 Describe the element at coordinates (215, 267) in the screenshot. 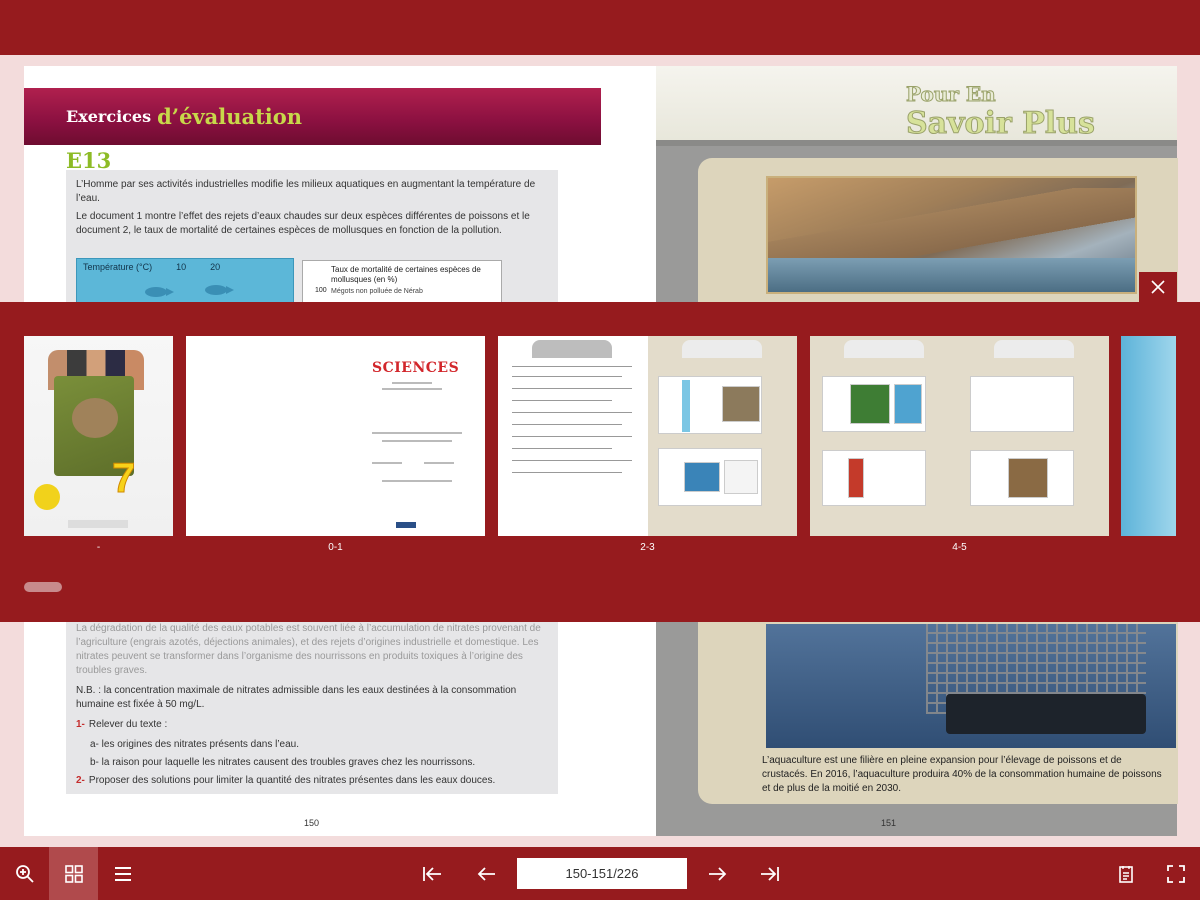

I see `doc1-value-2: 20` at that location.